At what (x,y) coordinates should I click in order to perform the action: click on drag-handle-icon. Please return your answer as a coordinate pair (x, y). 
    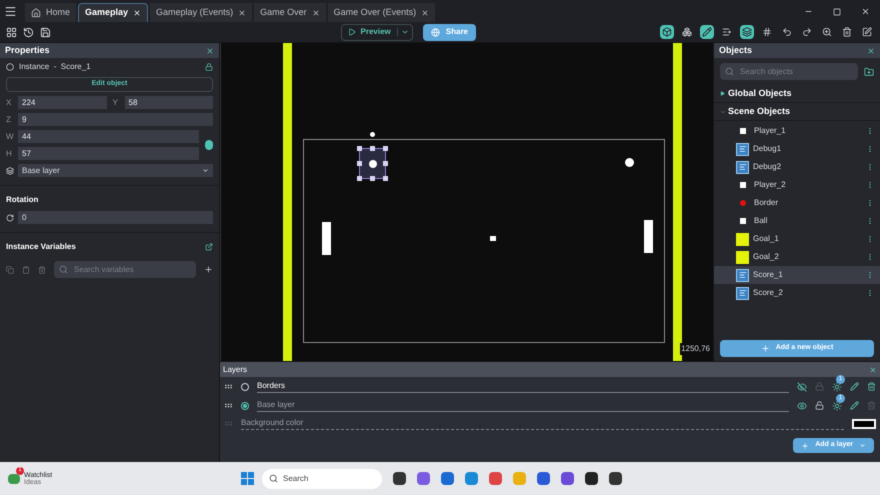
    Looking at the image, I should click on (228, 386).